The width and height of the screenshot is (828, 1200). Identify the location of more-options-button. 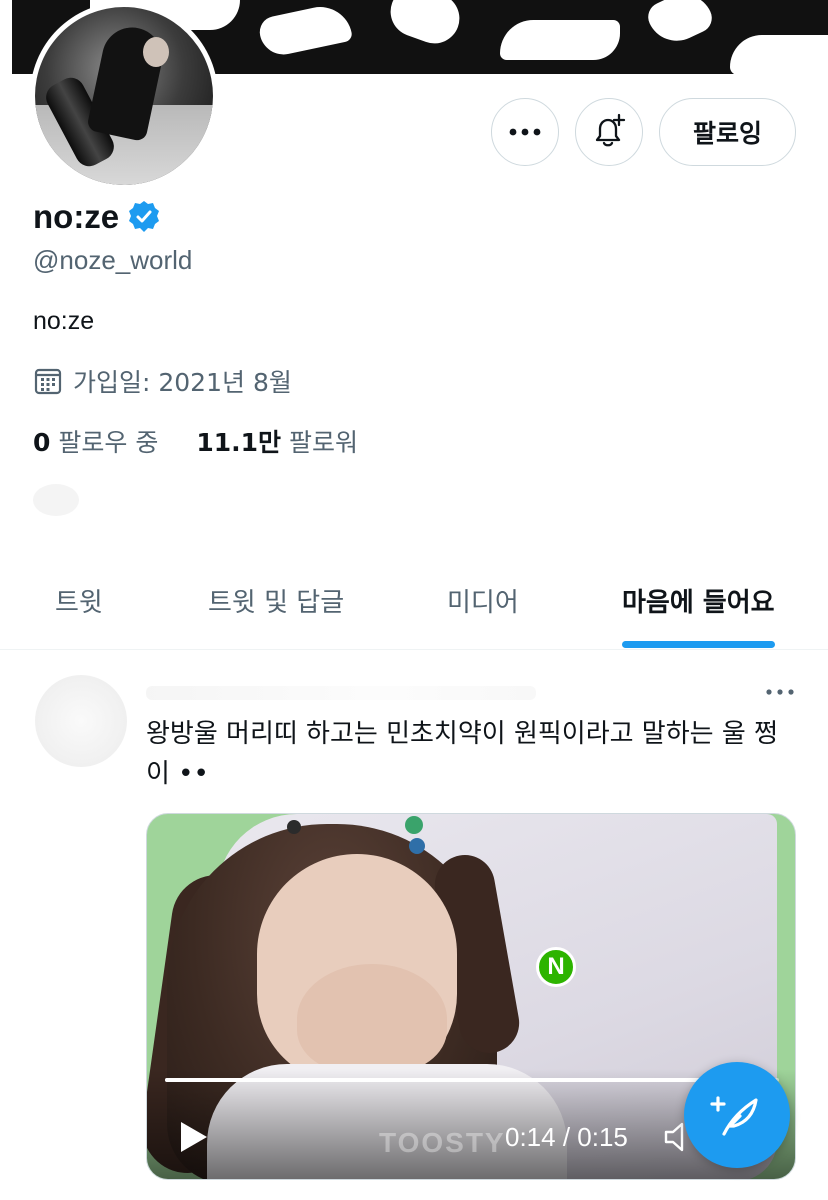
(525, 132).